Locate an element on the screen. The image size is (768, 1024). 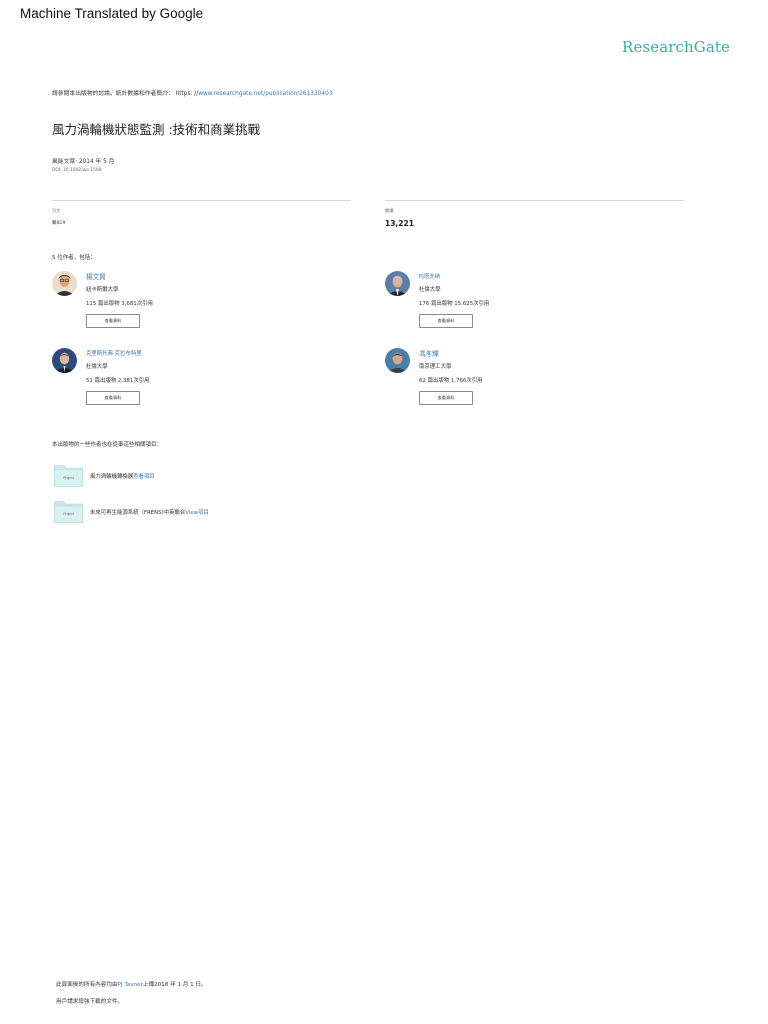
author-stats: 51 篇出版物 2,381次引用 is located at coordinates (118, 381).